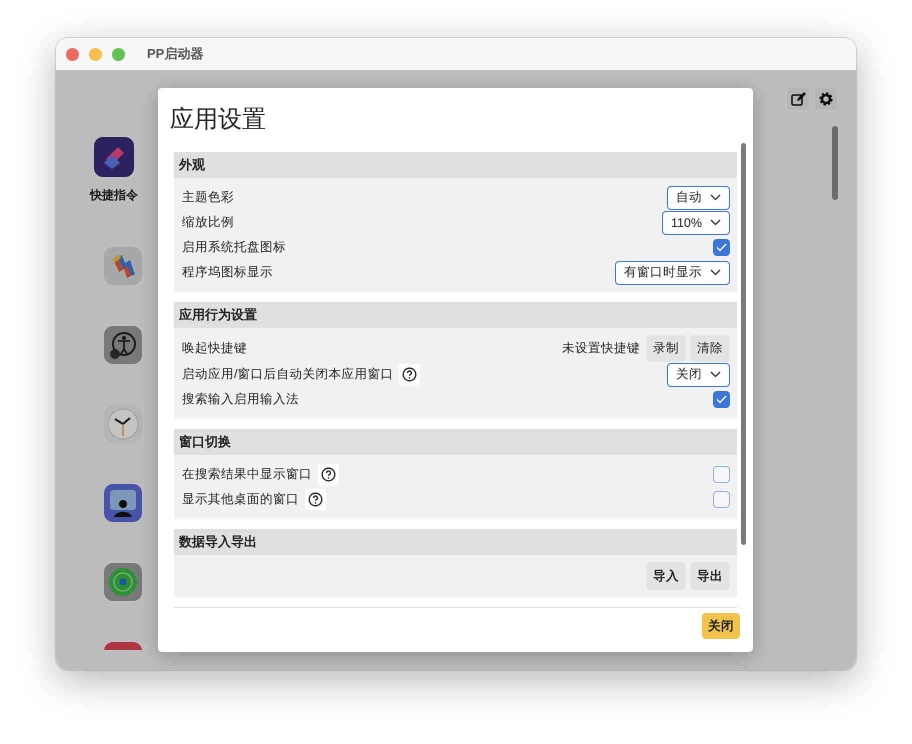 The height and width of the screenshot is (744, 912). What do you see at coordinates (218, 315) in the screenshot?
I see `section-title: 应用行为设置` at bounding box center [218, 315].